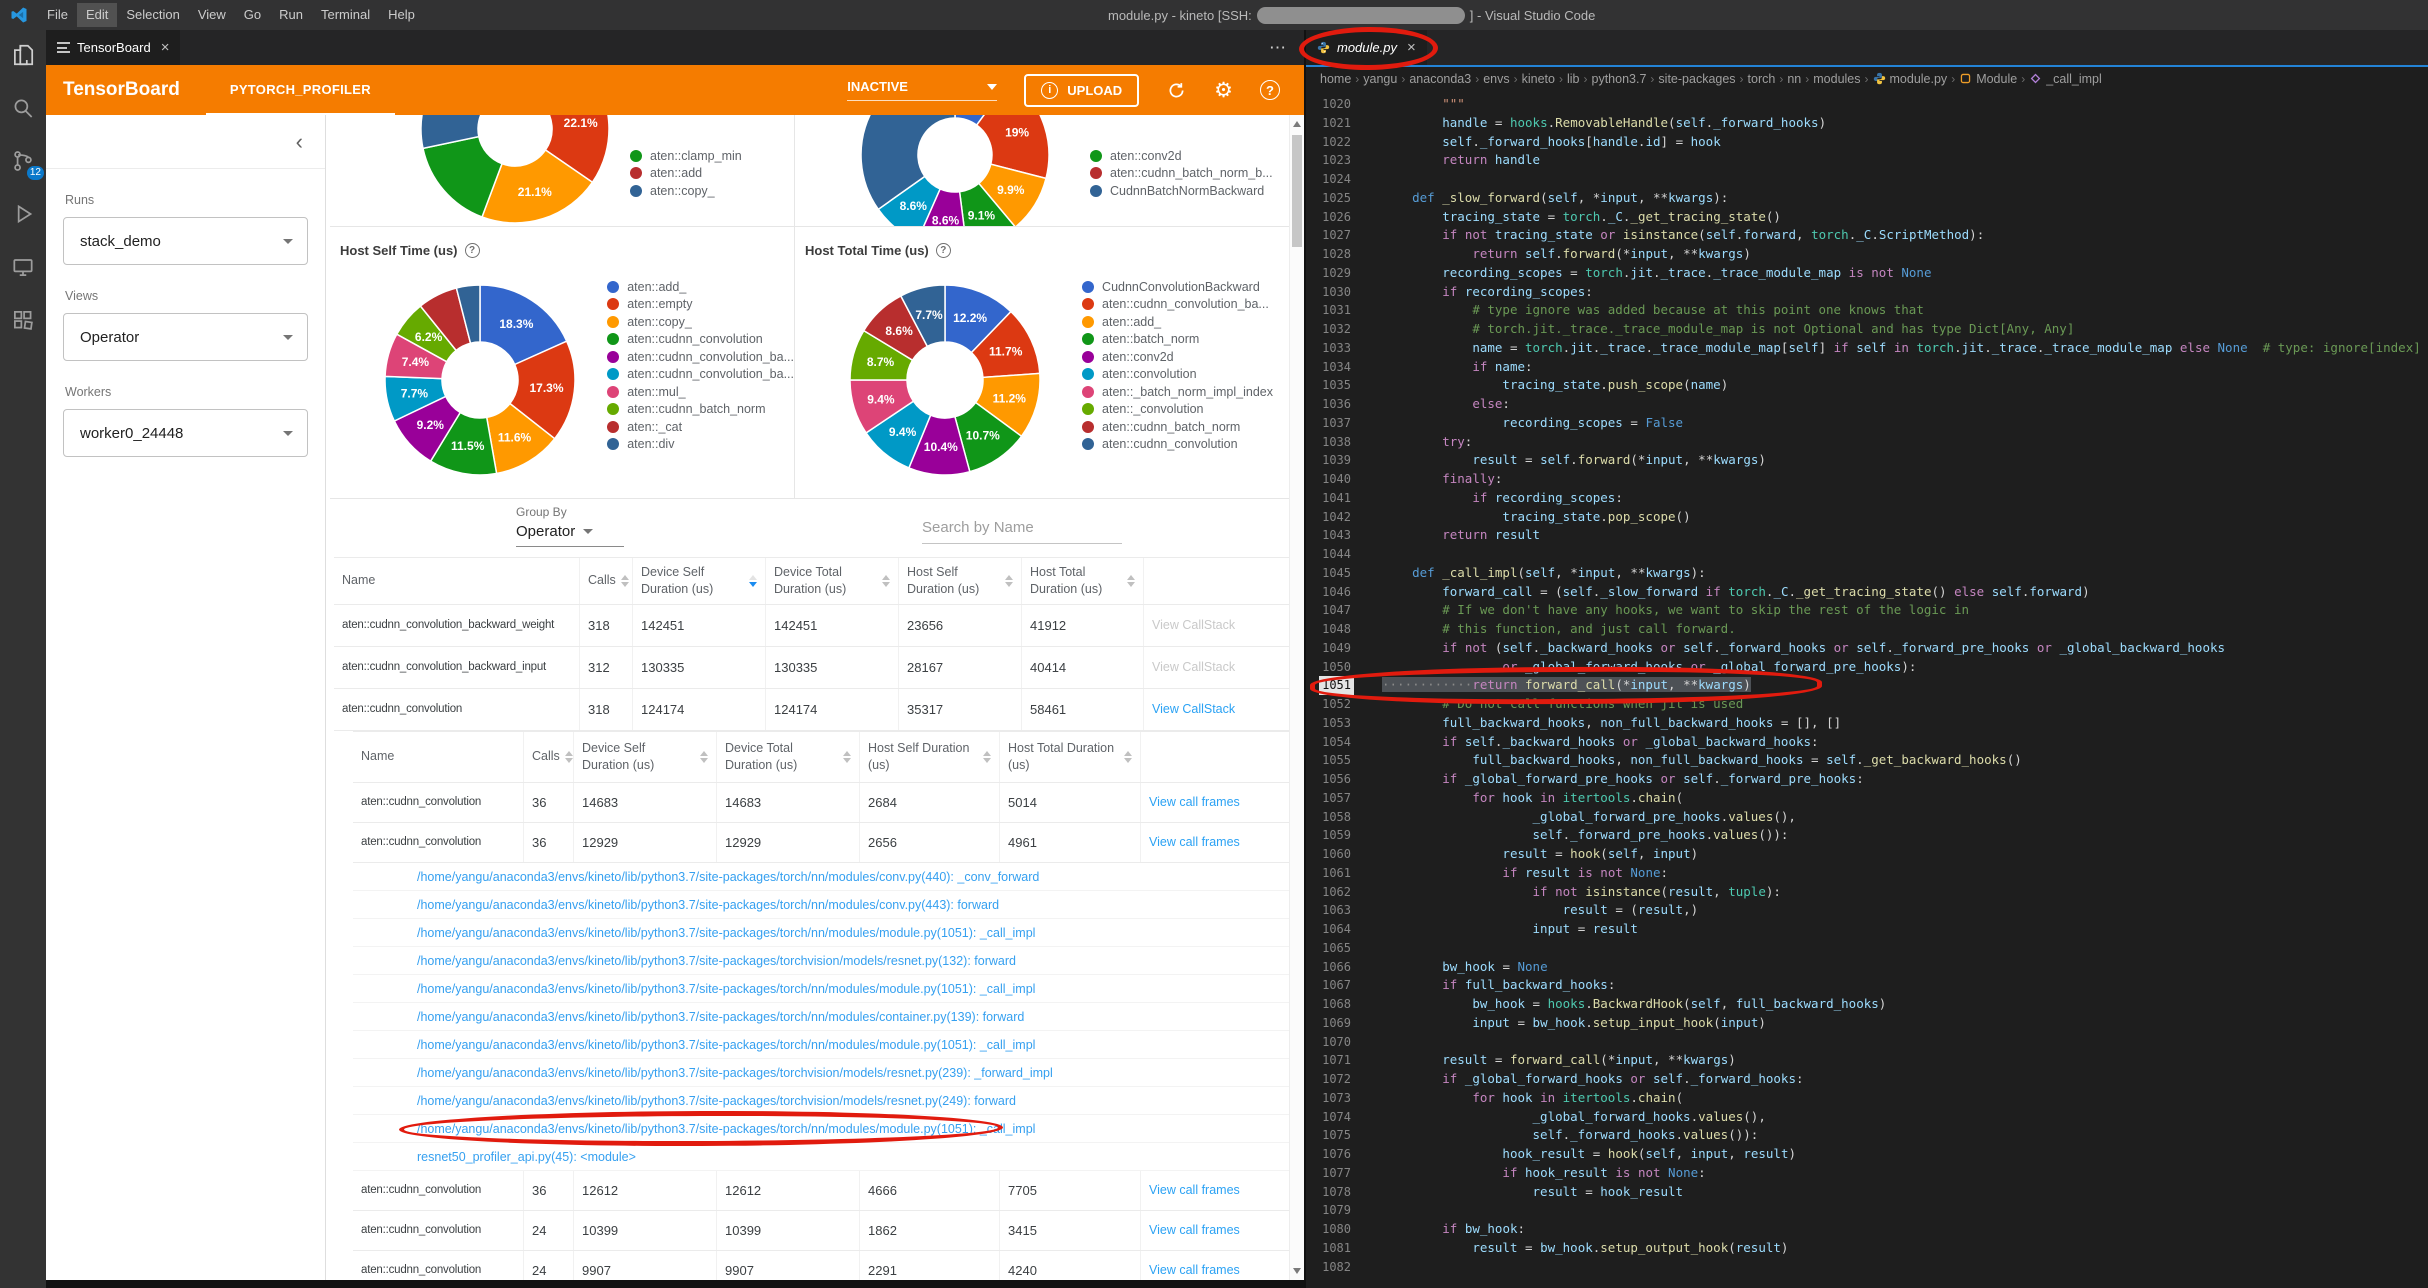  What do you see at coordinates (1910, 79) in the screenshot?
I see `breadcrumb-item-module-py: module.py` at bounding box center [1910, 79].